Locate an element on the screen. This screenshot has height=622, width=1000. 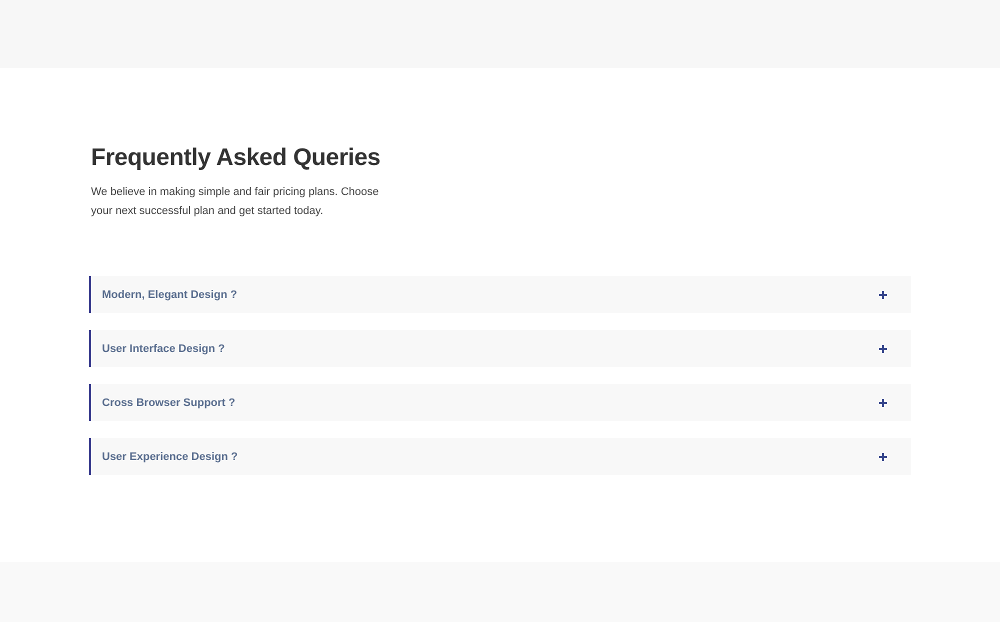
accordion-item: User Interface Design ? is located at coordinates (500, 348).